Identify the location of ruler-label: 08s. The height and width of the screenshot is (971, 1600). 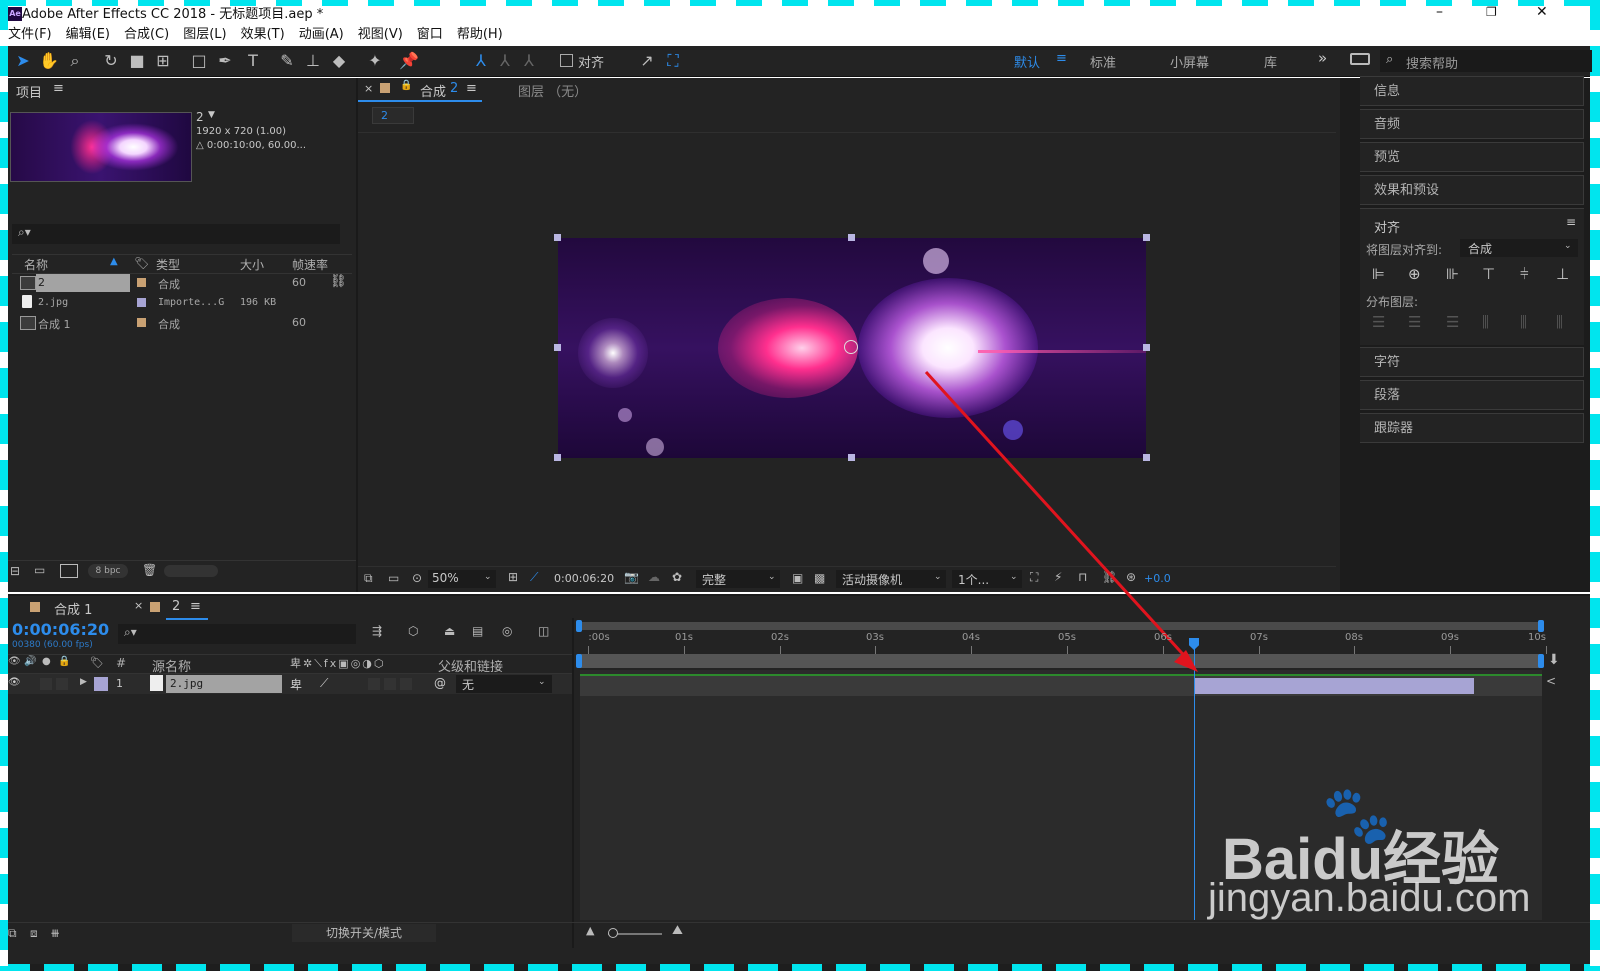
(1354, 637).